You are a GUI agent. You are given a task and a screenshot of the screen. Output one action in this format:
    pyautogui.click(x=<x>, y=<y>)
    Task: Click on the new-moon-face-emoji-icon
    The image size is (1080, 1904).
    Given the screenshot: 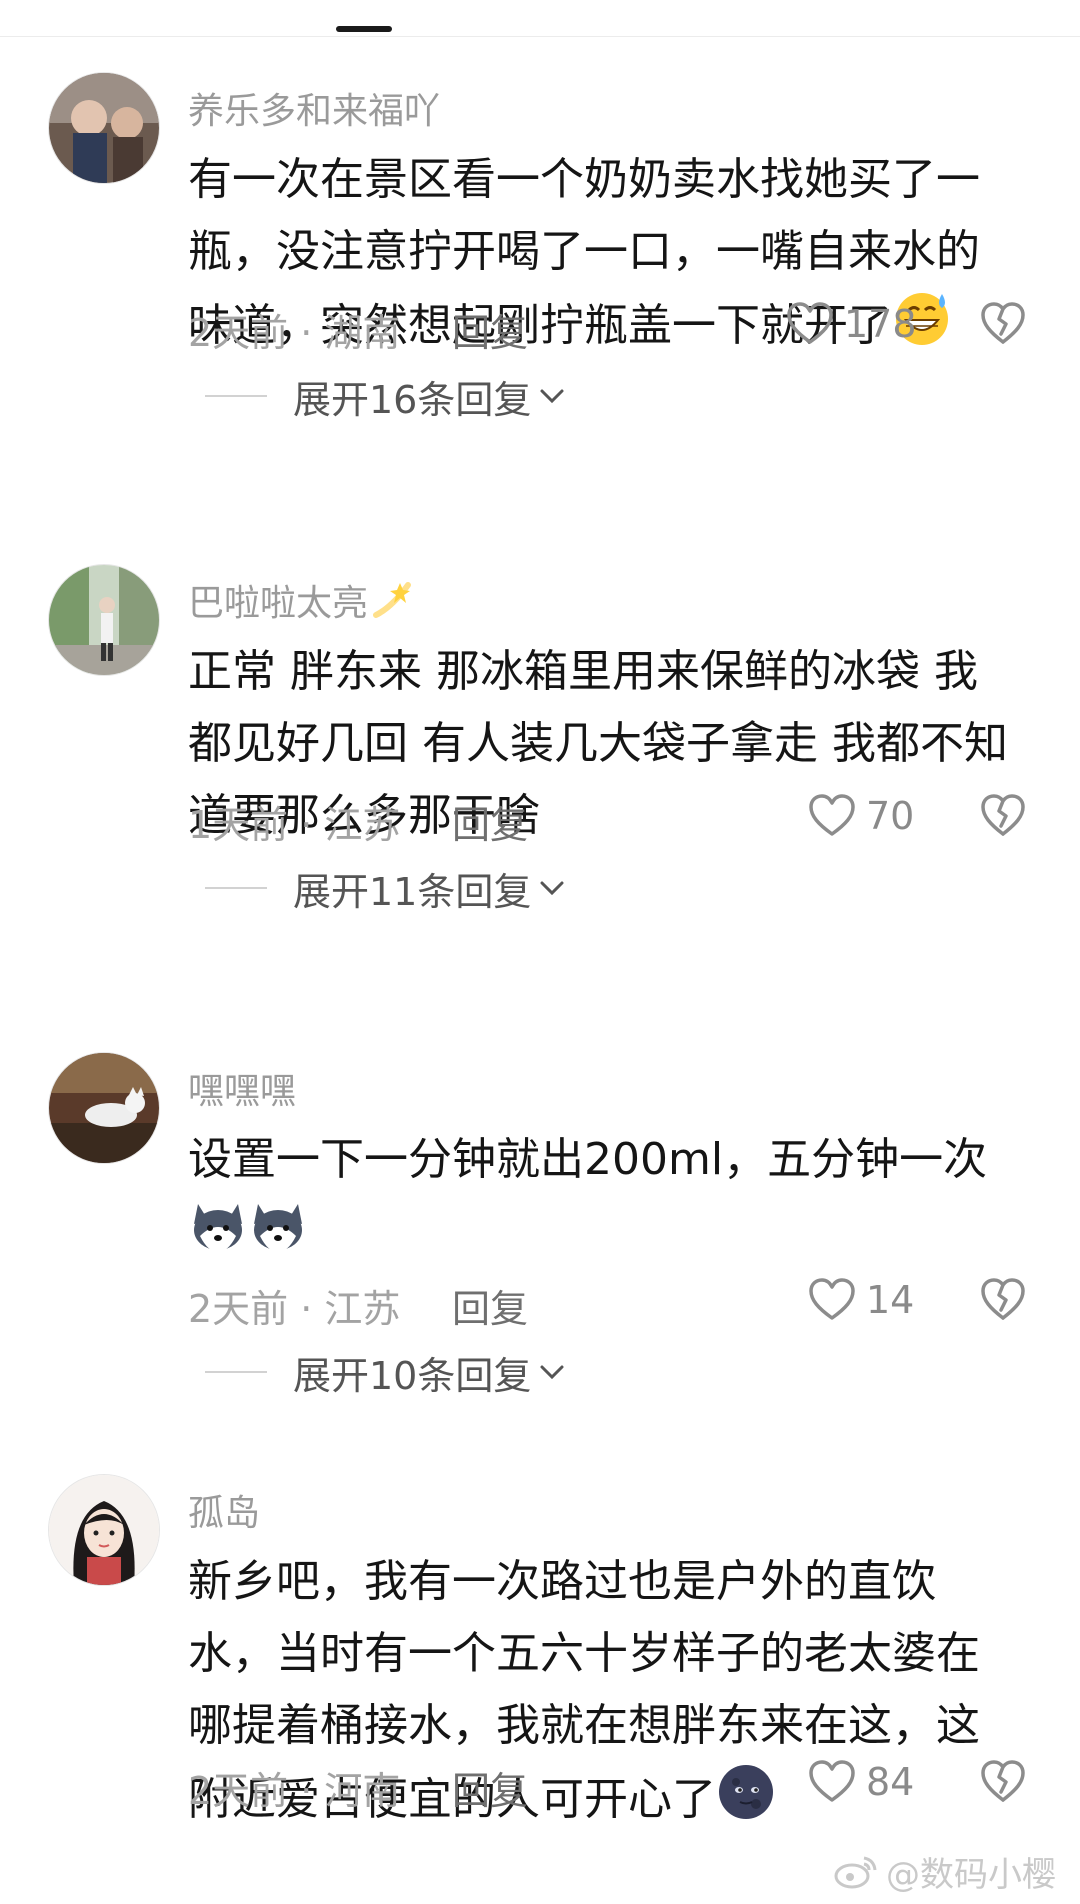 What is the action you would take?
    pyautogui.click(x=746, y=1792)
    